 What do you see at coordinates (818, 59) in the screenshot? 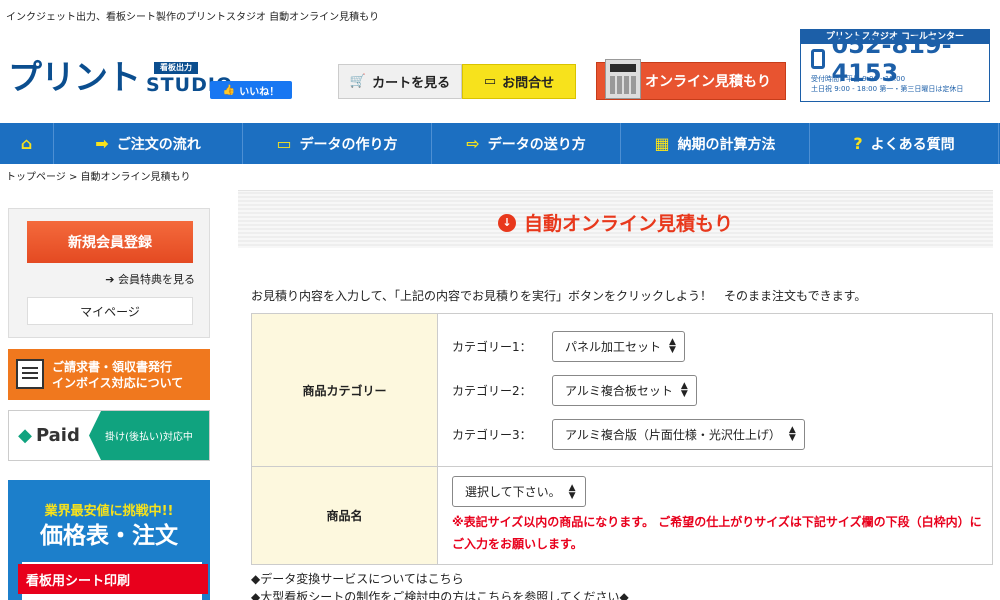
I see `phone-icon` at bounding box center [818, 59].